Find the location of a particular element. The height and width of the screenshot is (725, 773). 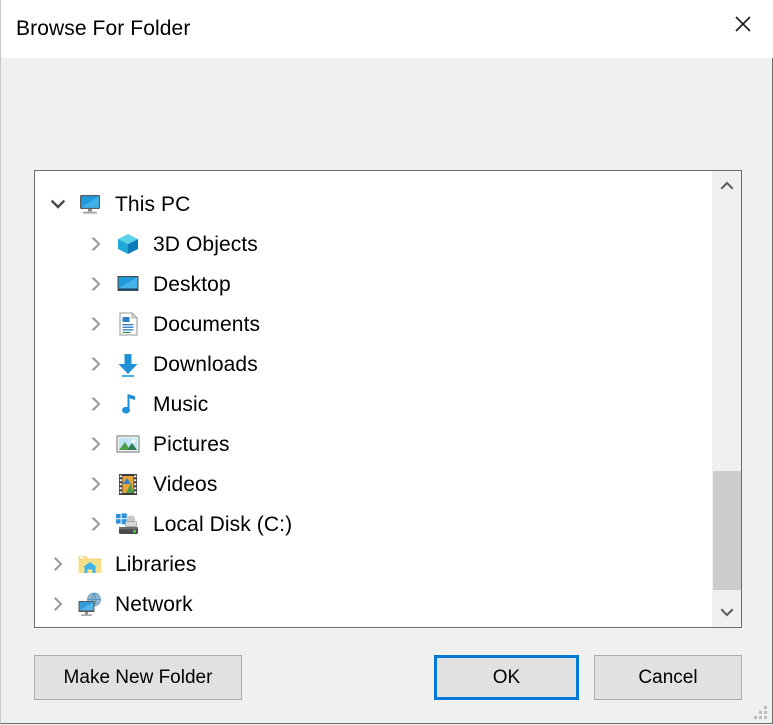

scroll-up-button is located at coordinates (726, 186).